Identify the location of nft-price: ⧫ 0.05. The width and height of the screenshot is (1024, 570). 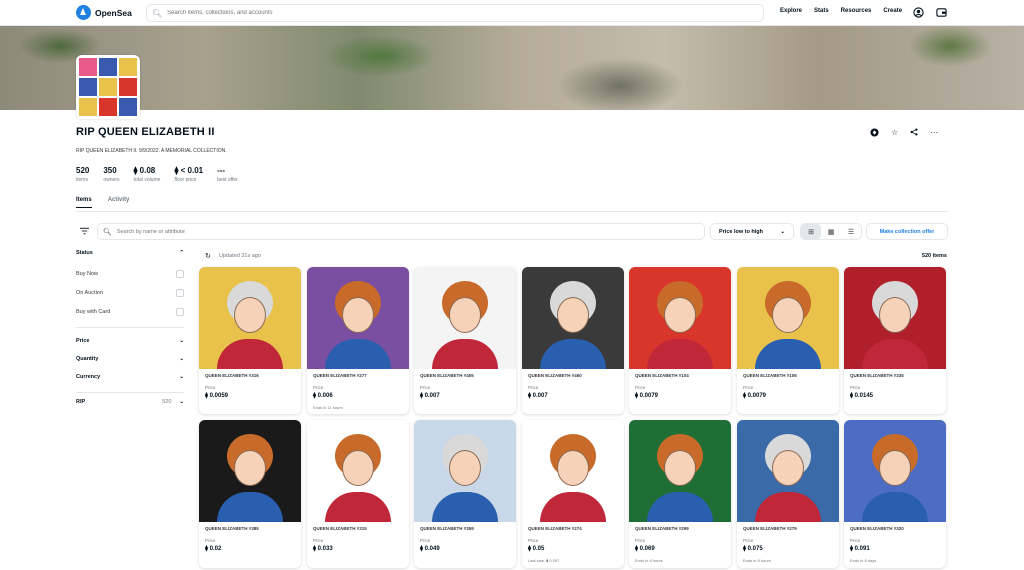
(573, 548).